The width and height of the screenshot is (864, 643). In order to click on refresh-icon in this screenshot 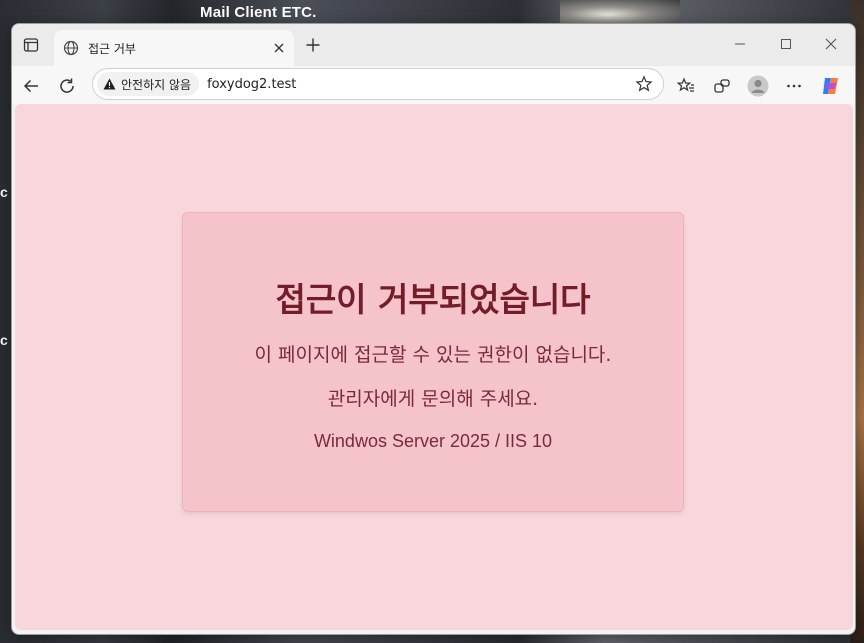, I will do `click(67, 85)`.